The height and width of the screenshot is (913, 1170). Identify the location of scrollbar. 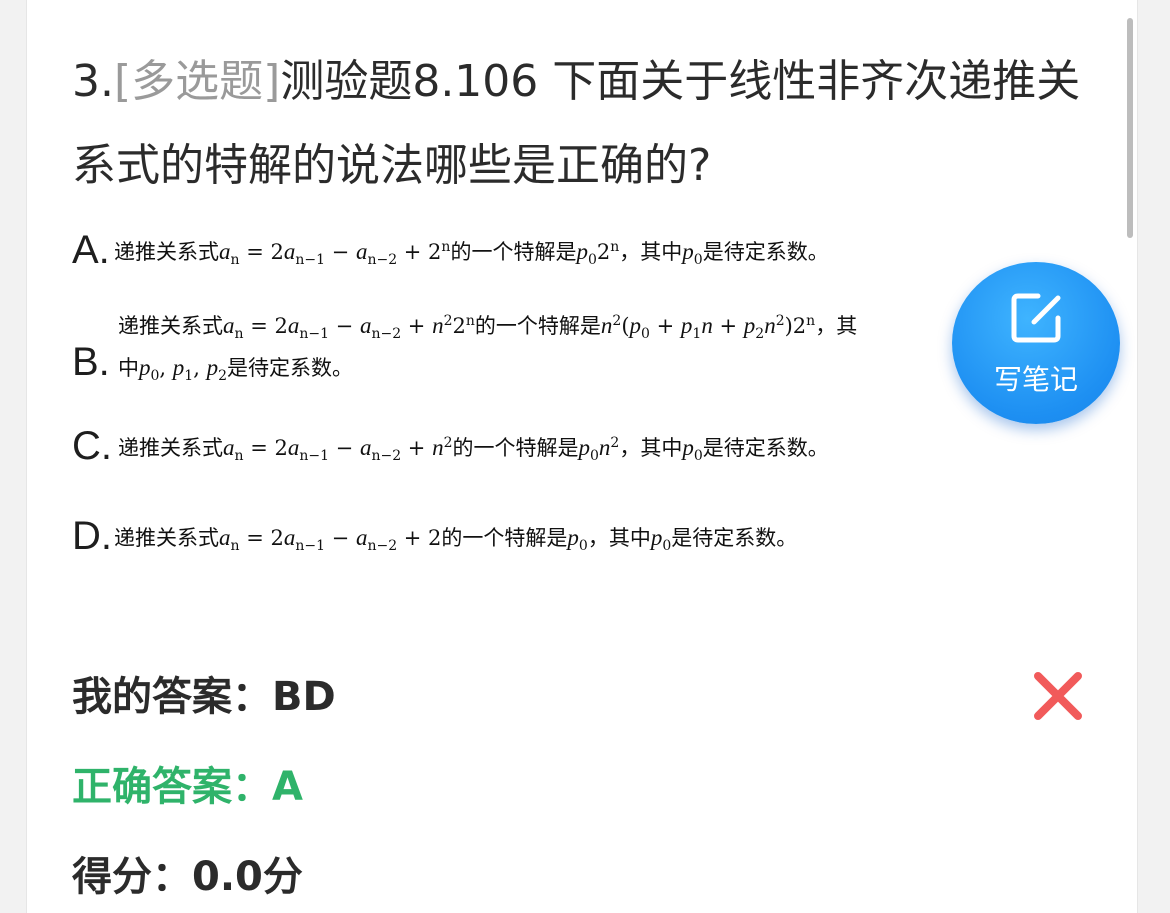
(1130, 128).